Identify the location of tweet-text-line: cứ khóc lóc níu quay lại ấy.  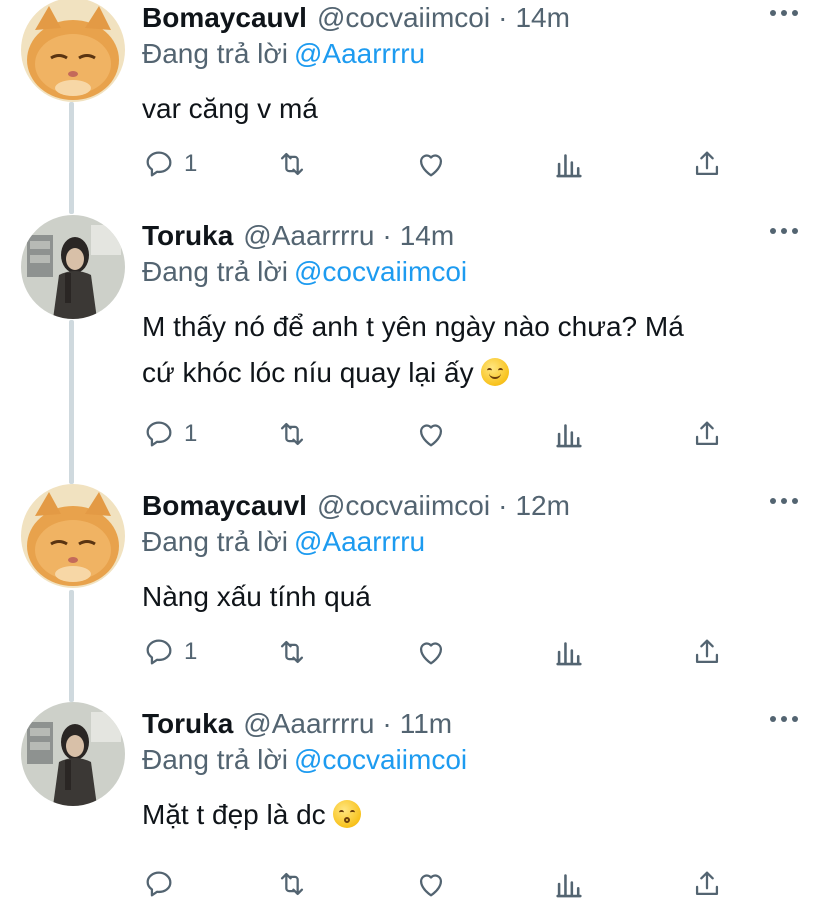
(308, 372).